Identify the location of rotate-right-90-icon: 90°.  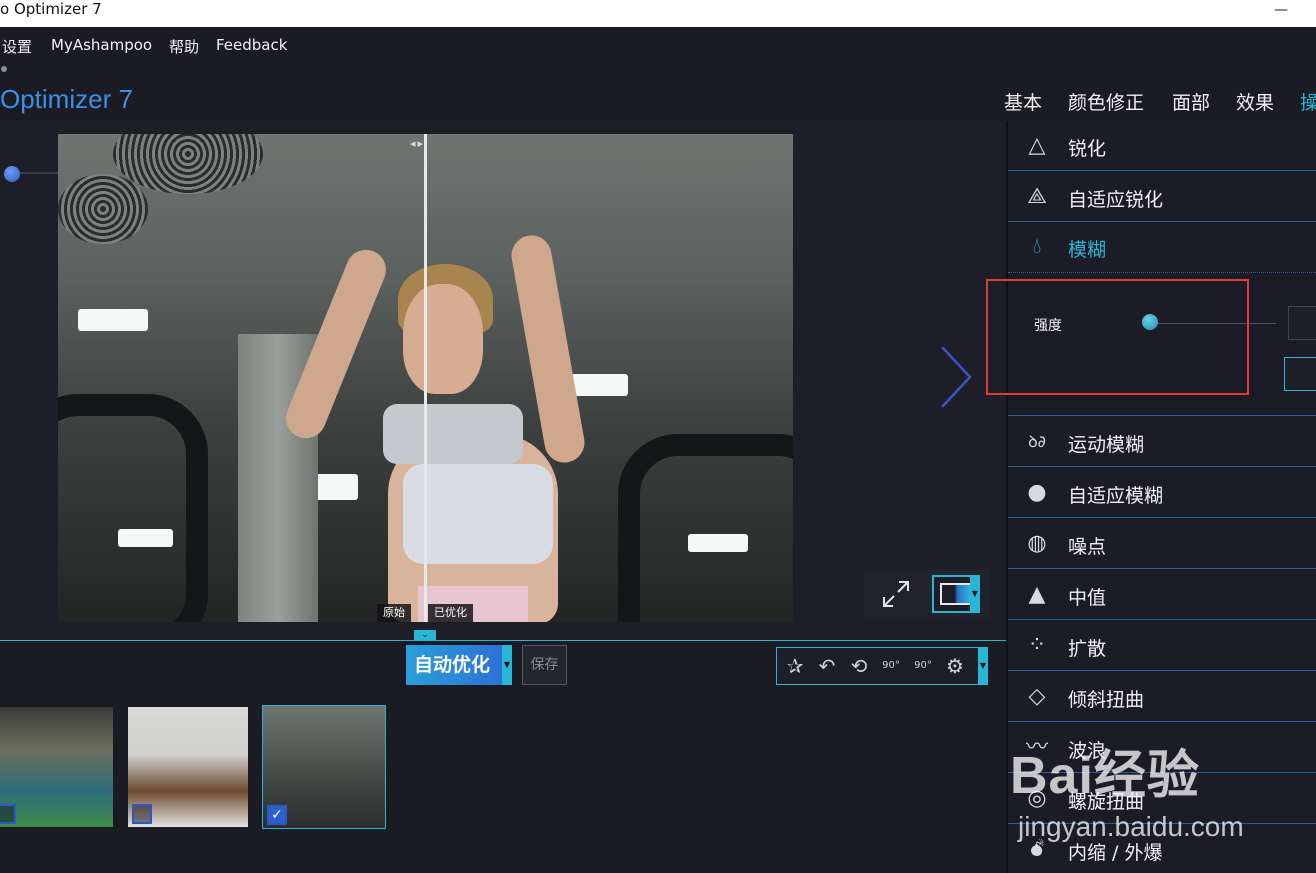
(923, 666).